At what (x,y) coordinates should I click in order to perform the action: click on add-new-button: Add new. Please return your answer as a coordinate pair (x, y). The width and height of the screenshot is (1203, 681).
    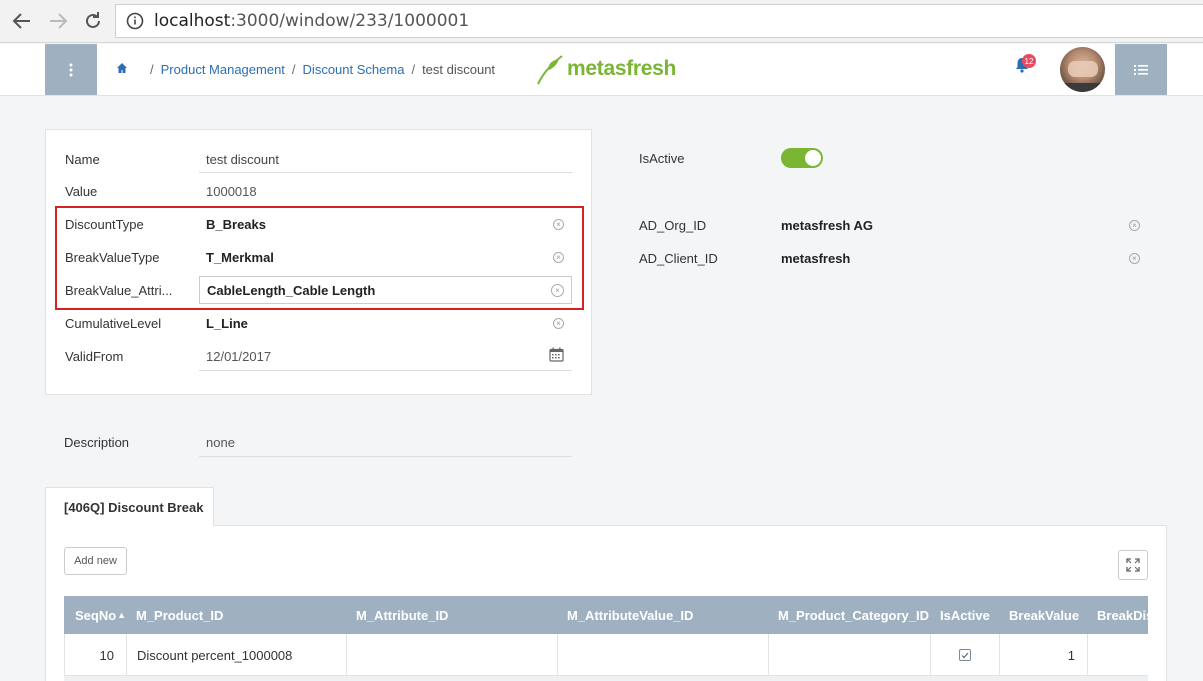
    Looking at the image, I should click on (95, 561).